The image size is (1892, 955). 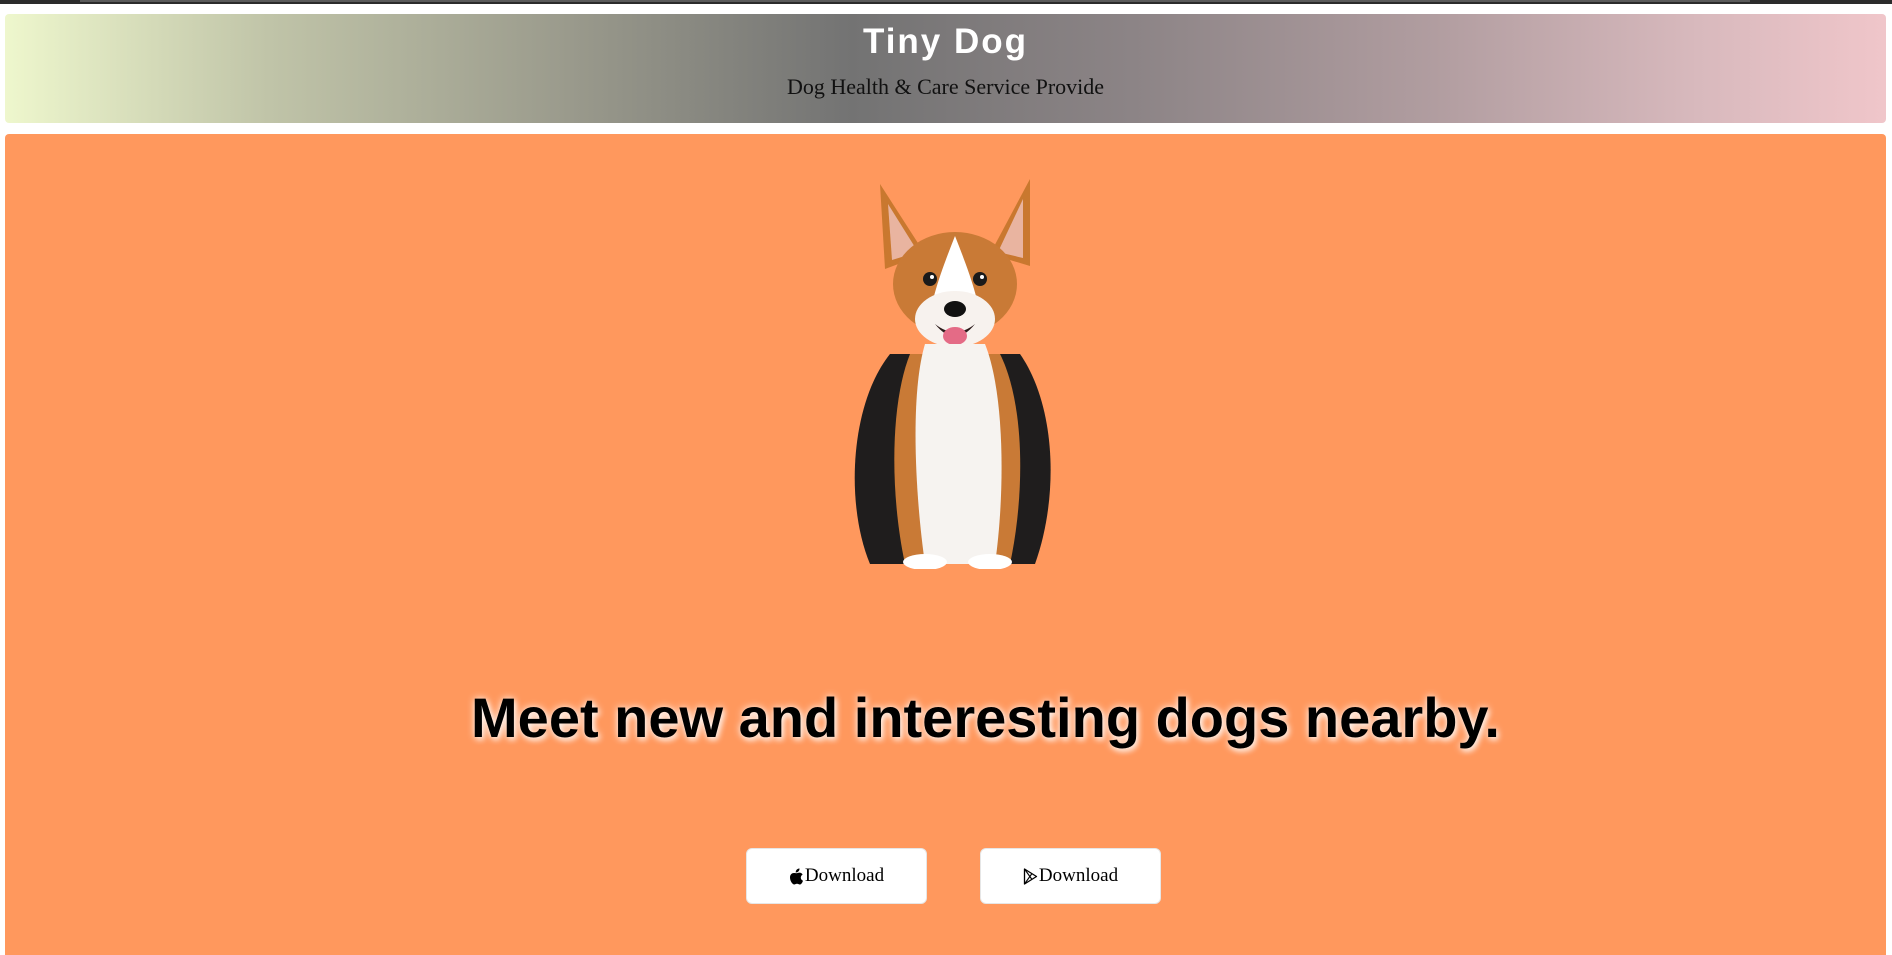 What do you see at coordinates (985, 717) in the screenshot?
I see `hero-headline: Meet new and interesting dogs nearby.` at bounding box center [985, 717].